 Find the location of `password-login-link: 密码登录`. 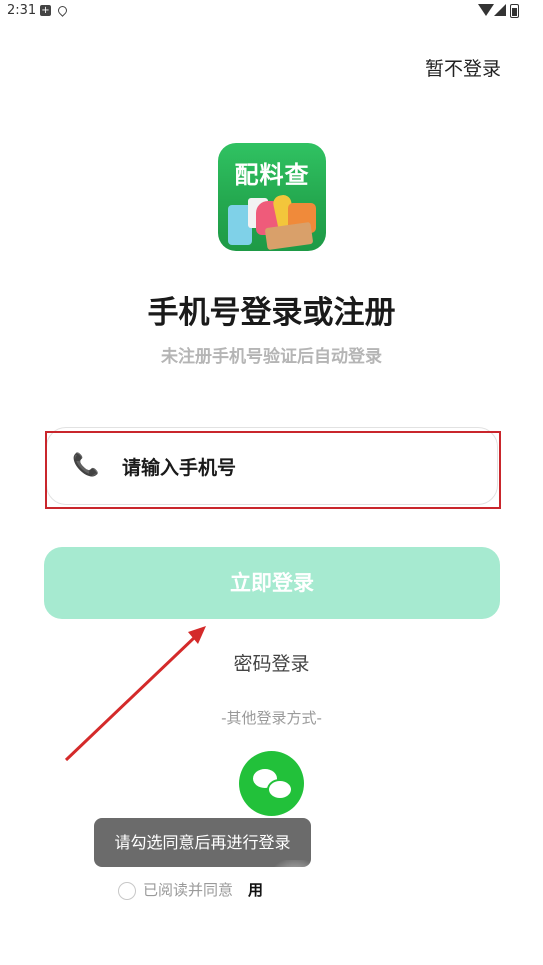

password-login-link: 密码登录 is located at coordinates (271, 662).